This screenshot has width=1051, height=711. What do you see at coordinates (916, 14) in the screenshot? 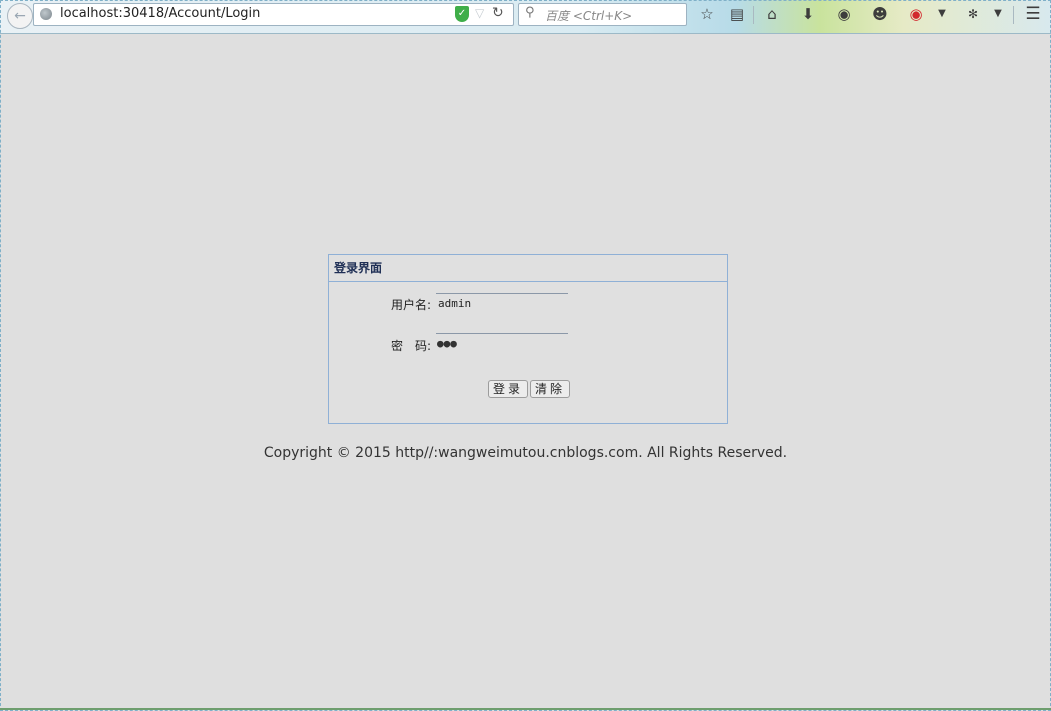
I see `weibo-icon: ◉` at bounding box center [916, 14].